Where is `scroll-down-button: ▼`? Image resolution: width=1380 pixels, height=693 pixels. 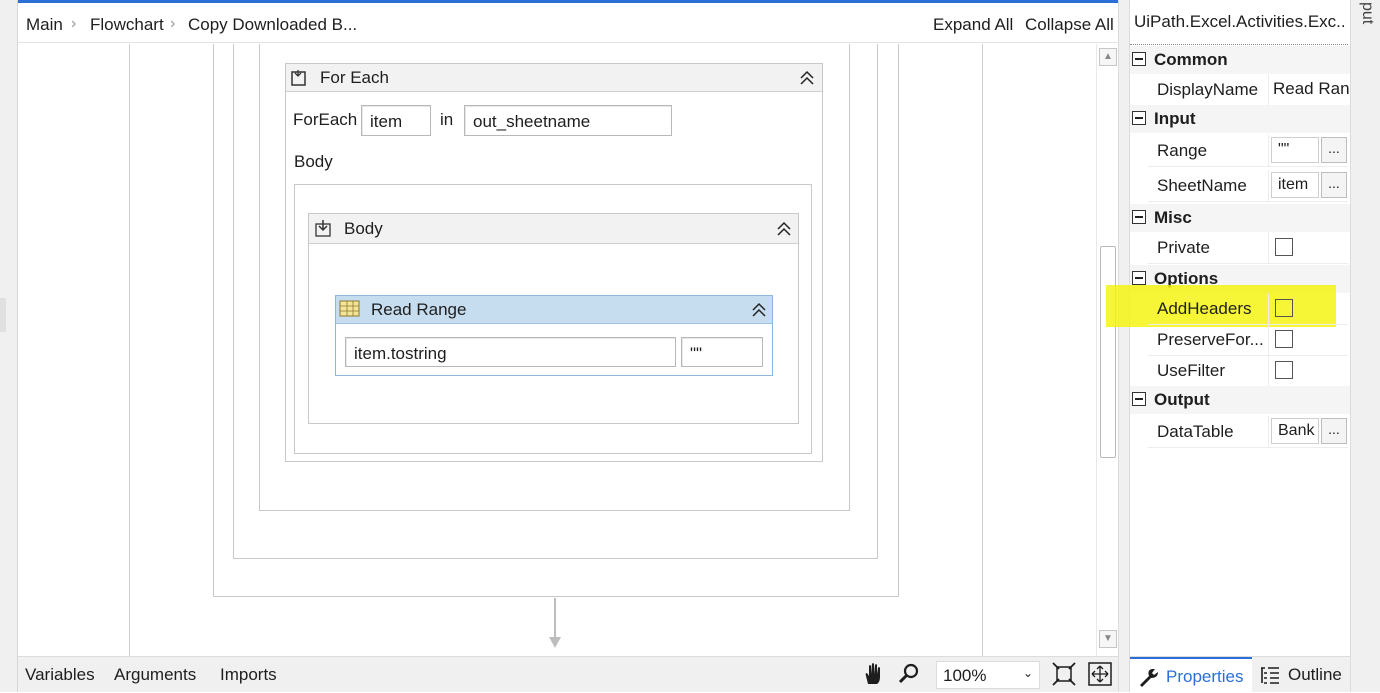 scroll-down-button: ▼ is located at coordinates (1108, 639).